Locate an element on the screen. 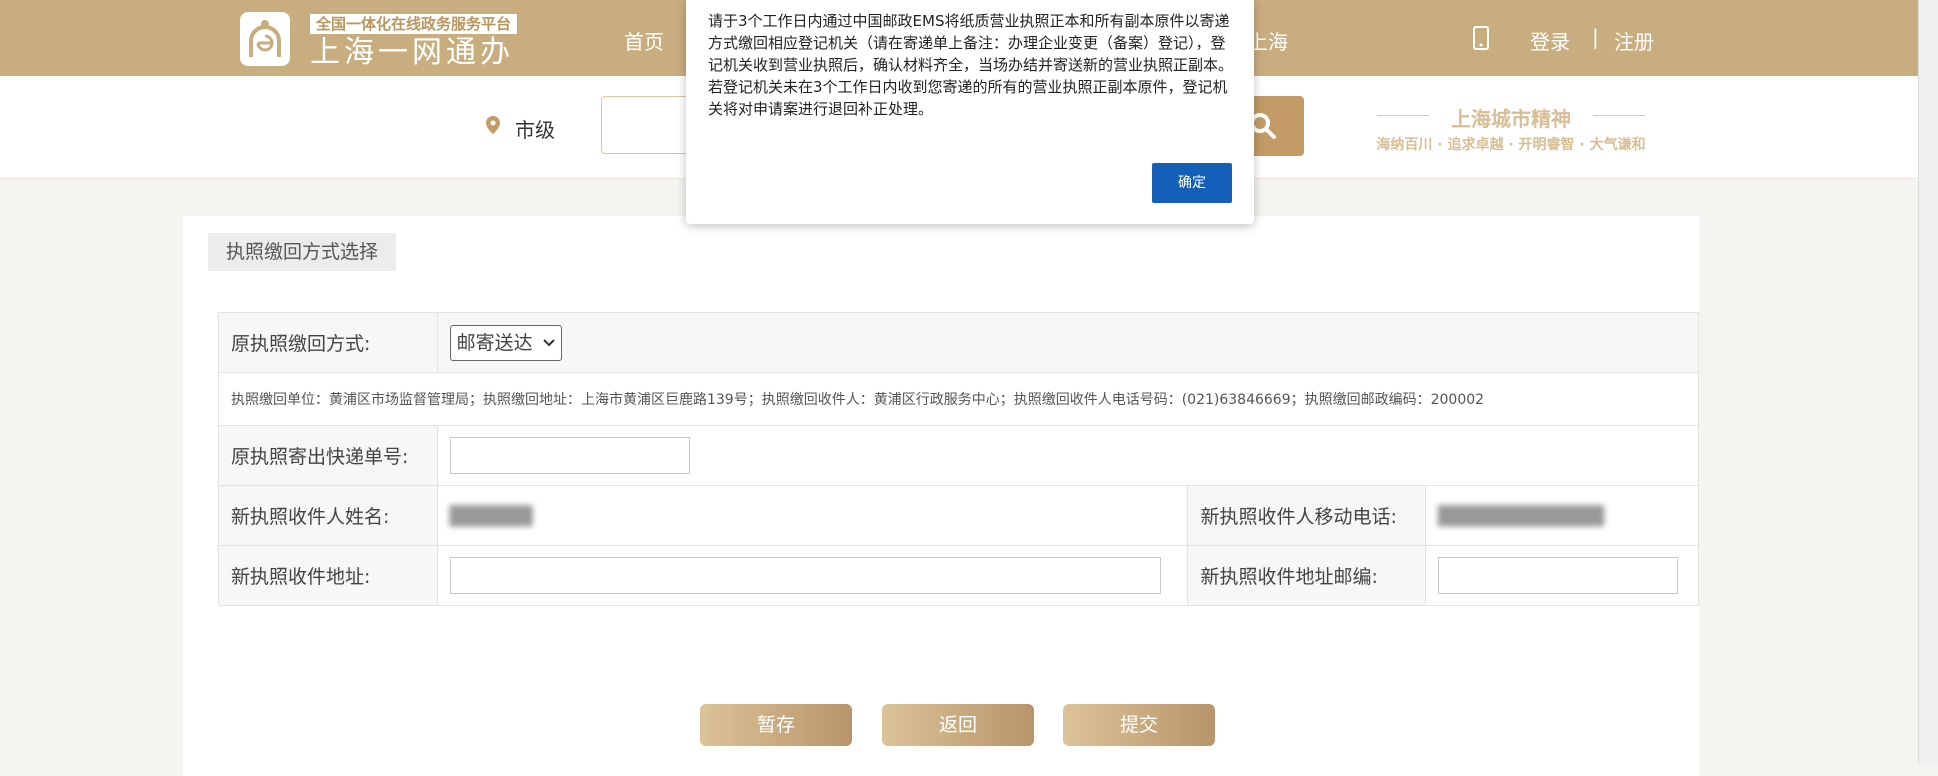 Image resolution: width=1938 pixels, height=776 pixels. nav-home-link: 首页 is located at coordinates (644, 40).